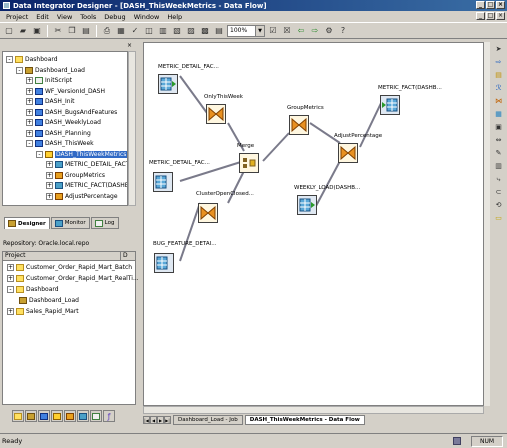  Describe the element at coordinates (31, 416) in the screenshot. I see `jobs-tab-icon` at that location.